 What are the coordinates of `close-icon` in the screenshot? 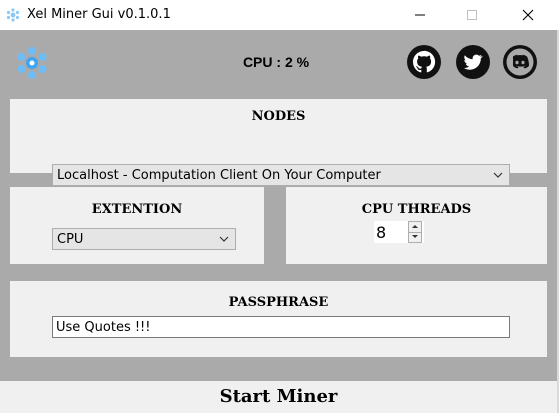 It's located at (528, 15).